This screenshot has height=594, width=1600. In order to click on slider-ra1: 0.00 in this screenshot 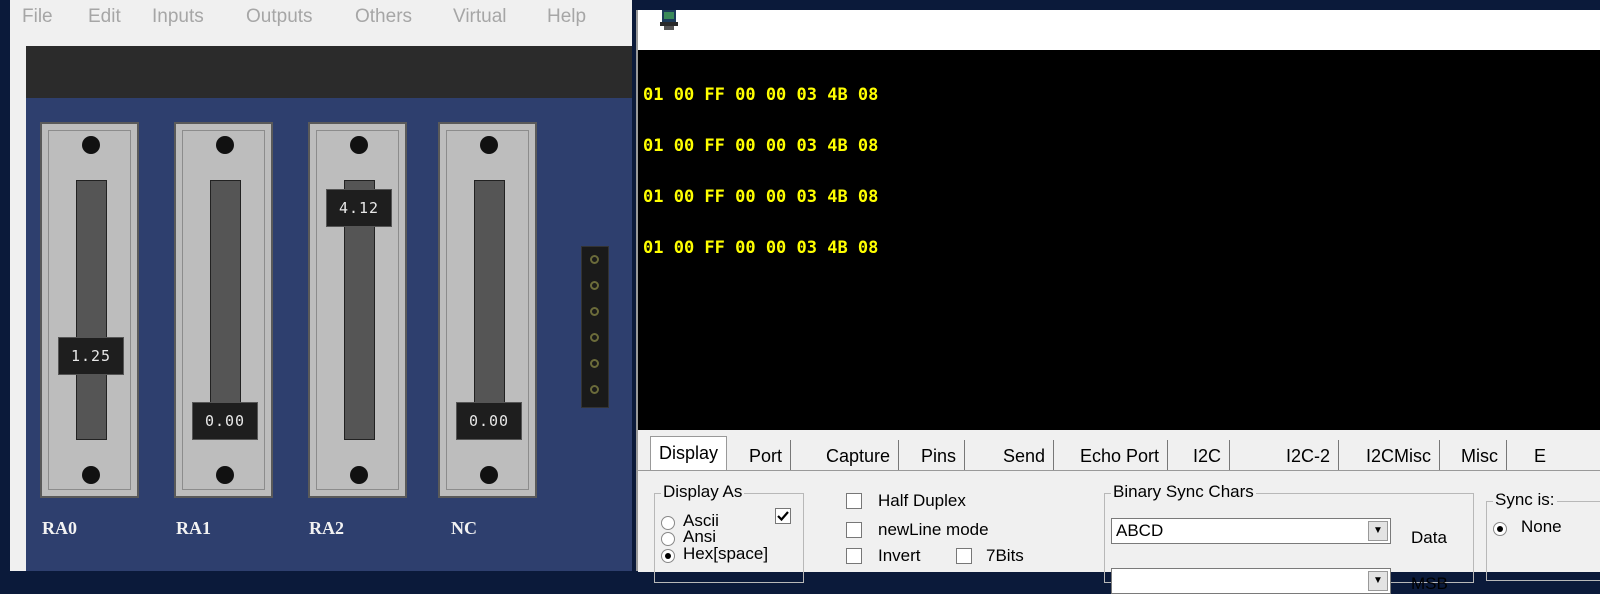, I will do `click(223, 310)`.